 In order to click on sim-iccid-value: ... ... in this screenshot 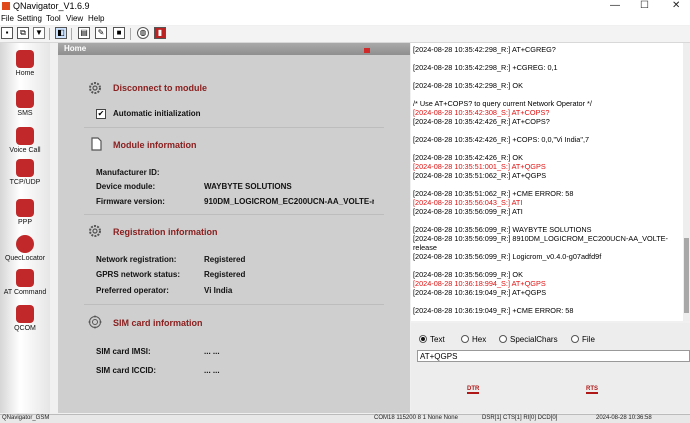, I will do `click(212, 370)`.